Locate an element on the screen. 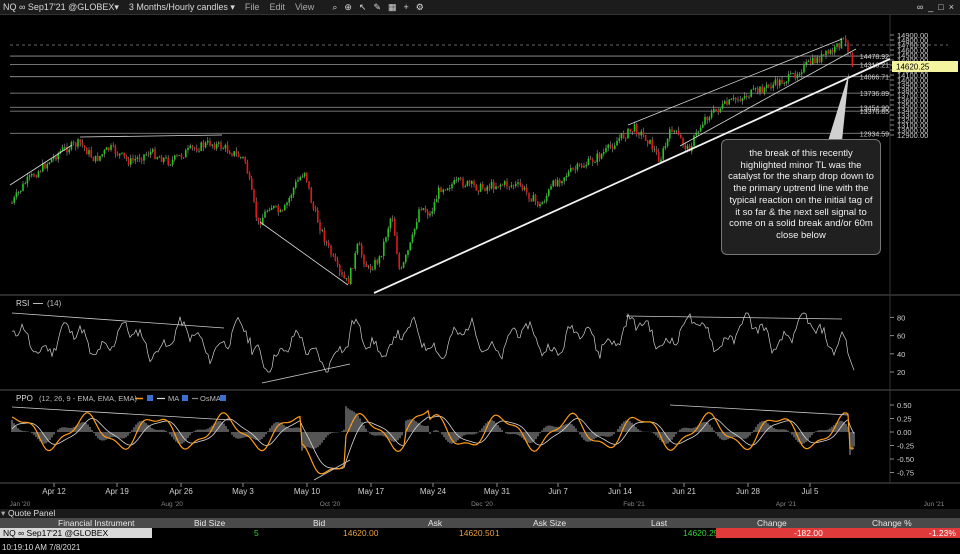 This screenshot has width=960, height=554. collapse-icon: ▾ is located at coordinates (3, 513).